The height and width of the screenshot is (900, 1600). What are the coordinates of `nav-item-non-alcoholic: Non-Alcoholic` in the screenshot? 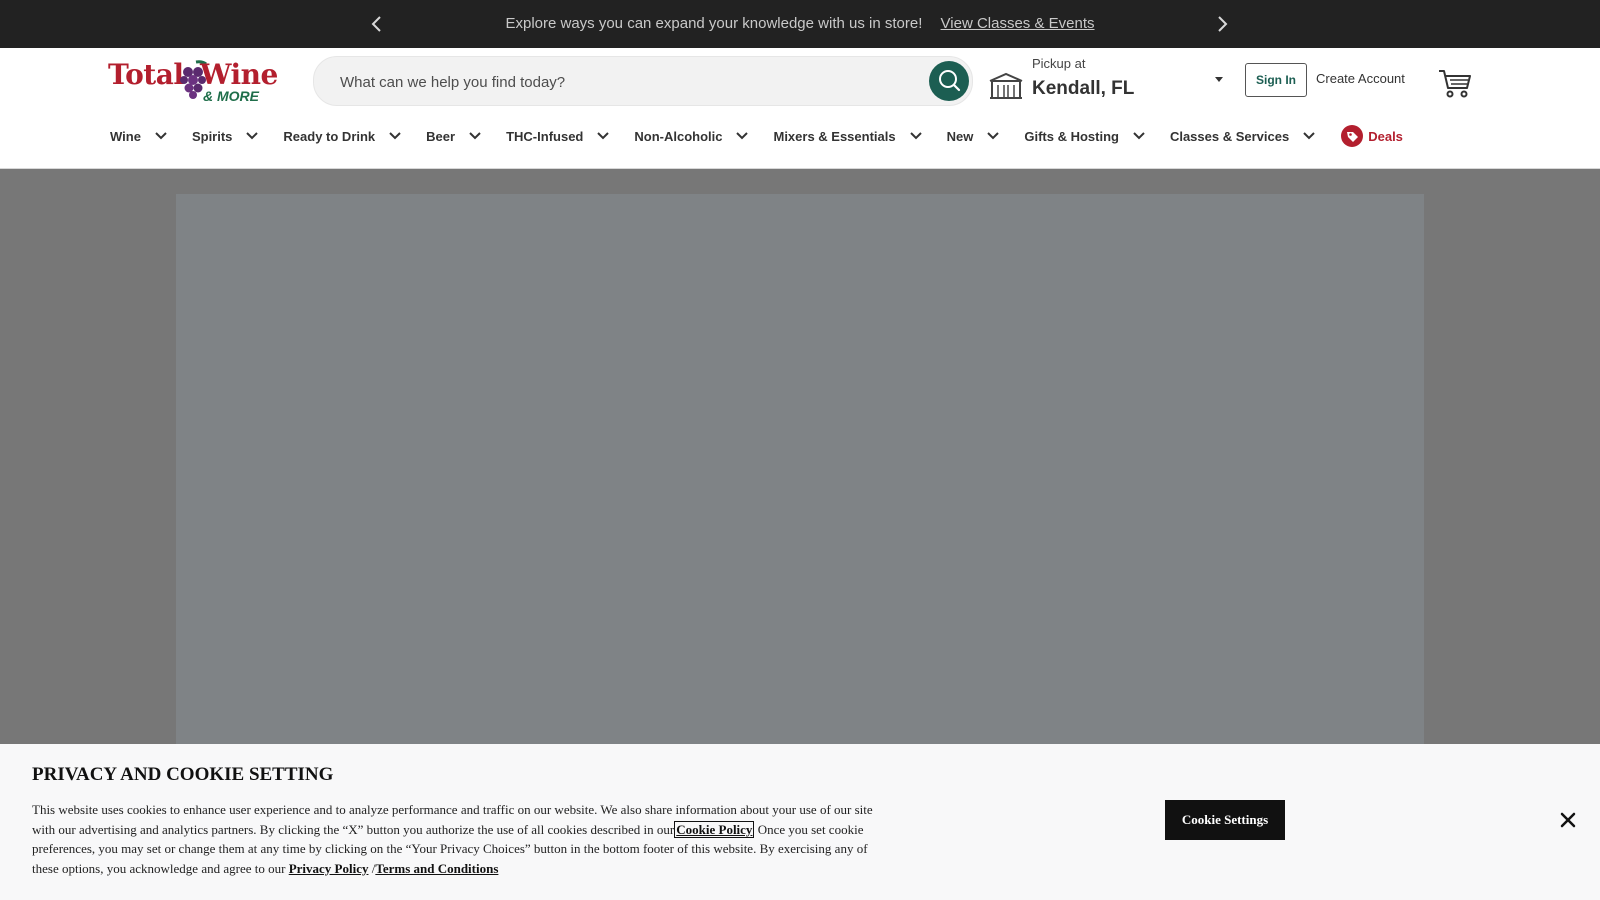 It's located at (691, 136).